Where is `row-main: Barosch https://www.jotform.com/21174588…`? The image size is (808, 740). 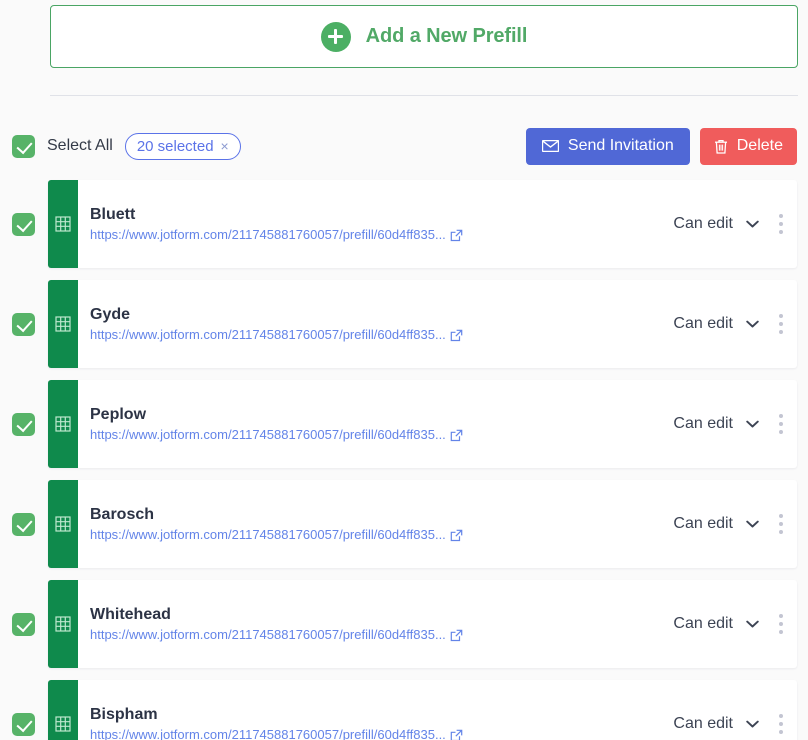 row-main: Barosch https://www.jotform.com/21174588… is located at coordinates (368, 524).